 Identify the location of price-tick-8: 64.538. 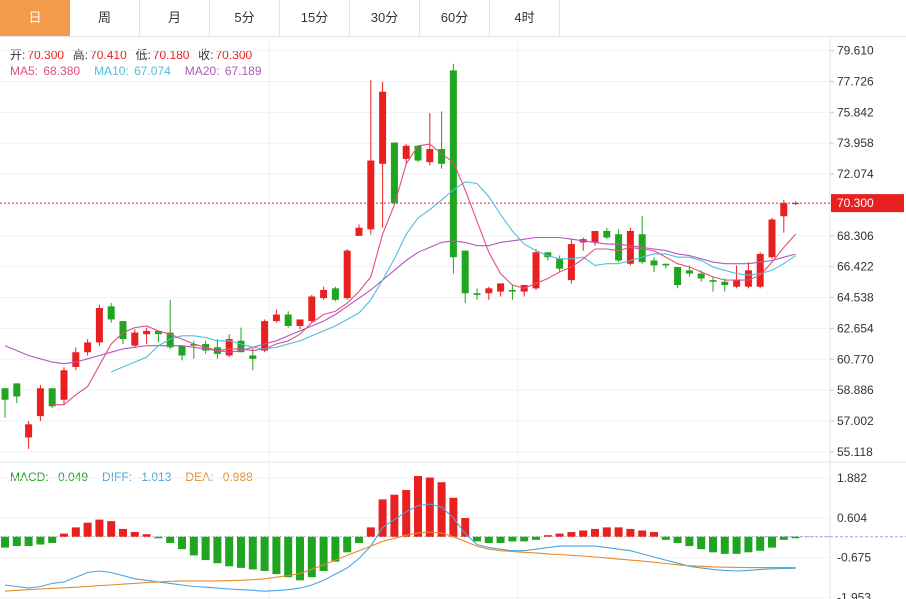
(855, 298).